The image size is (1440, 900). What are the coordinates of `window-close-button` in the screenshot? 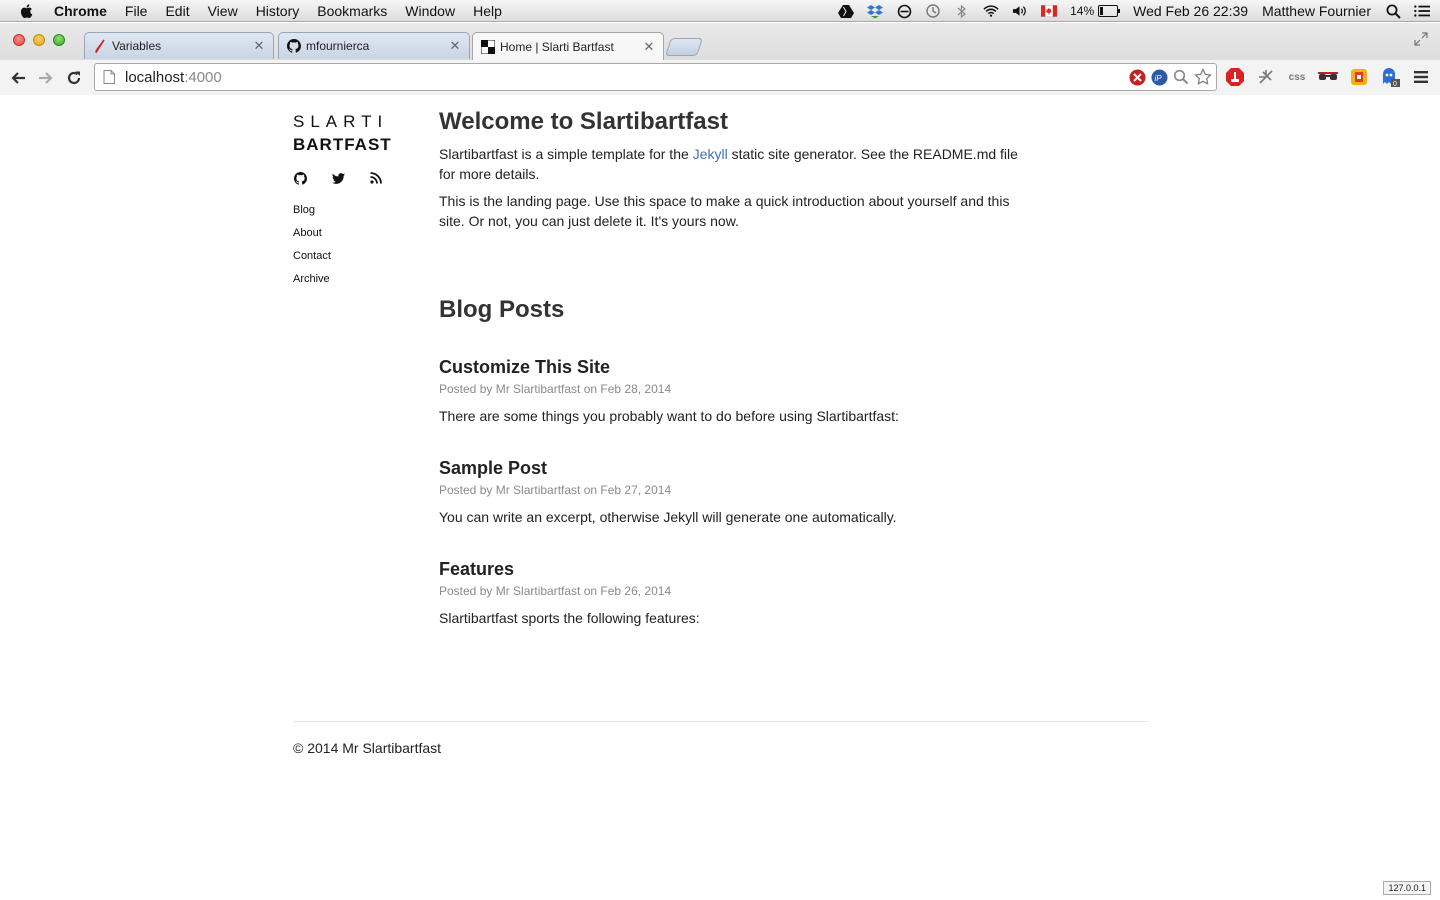 It's located at (19, 40).